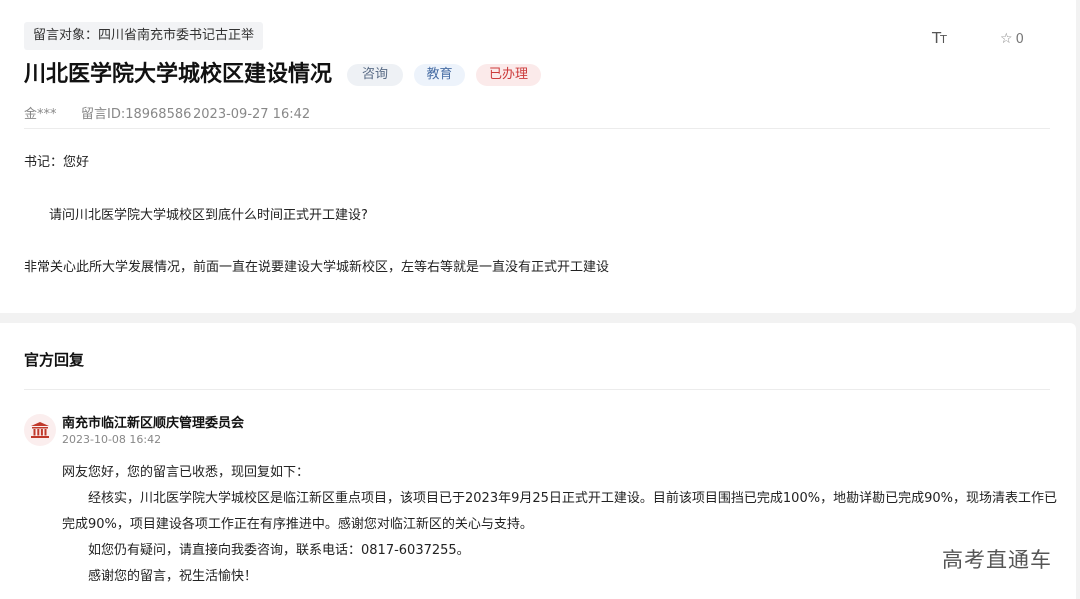 The image size is (1080, 599). What do you see at coordinates (252, 114) in the screenshot?
I see `message-datetime: 2023-09-27 16:42` at bounding box center [252, 114].